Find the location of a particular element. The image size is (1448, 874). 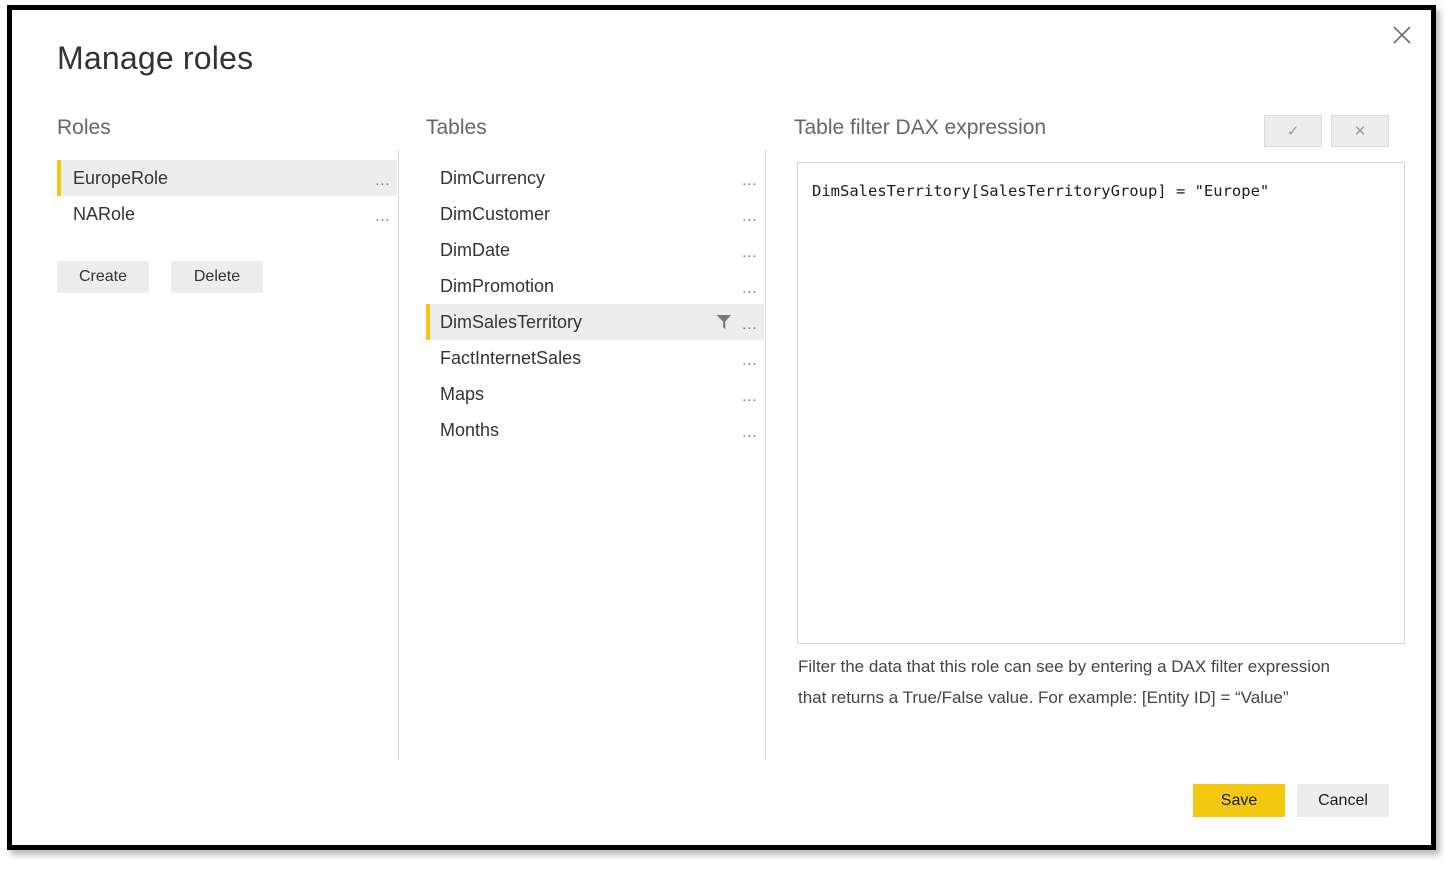

table-list-item-label: Months is located at coordinates (470, 429).